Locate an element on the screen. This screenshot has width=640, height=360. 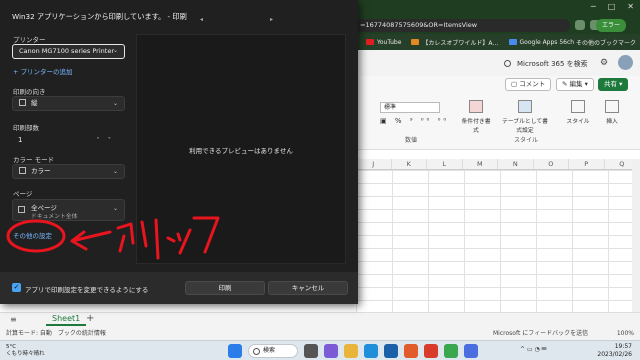
taskbar-search: 検索 is located at coordinates (273, 351).